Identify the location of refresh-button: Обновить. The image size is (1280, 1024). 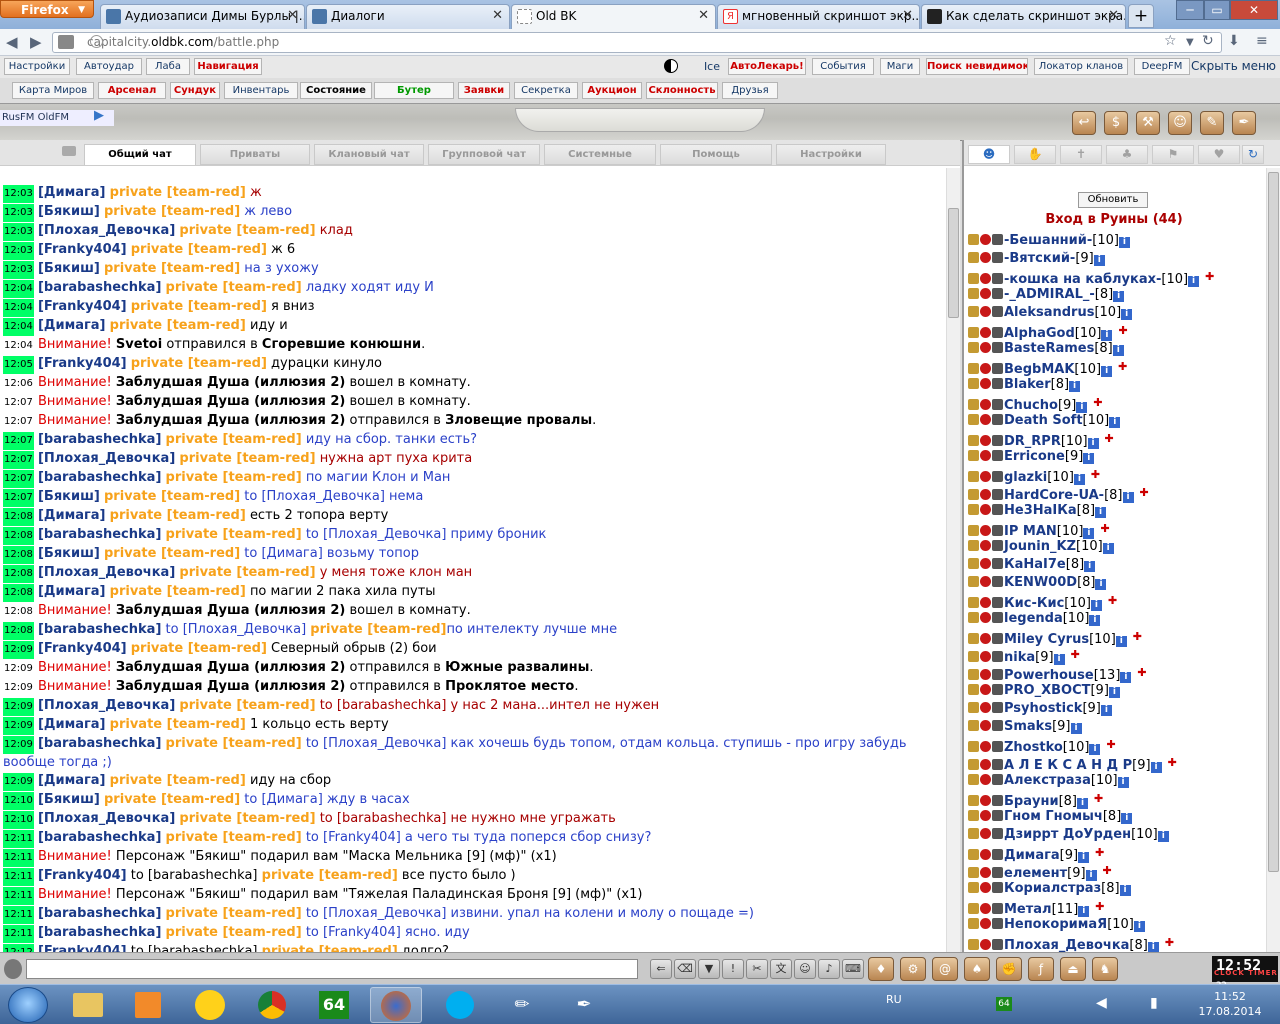
(1113, 200).